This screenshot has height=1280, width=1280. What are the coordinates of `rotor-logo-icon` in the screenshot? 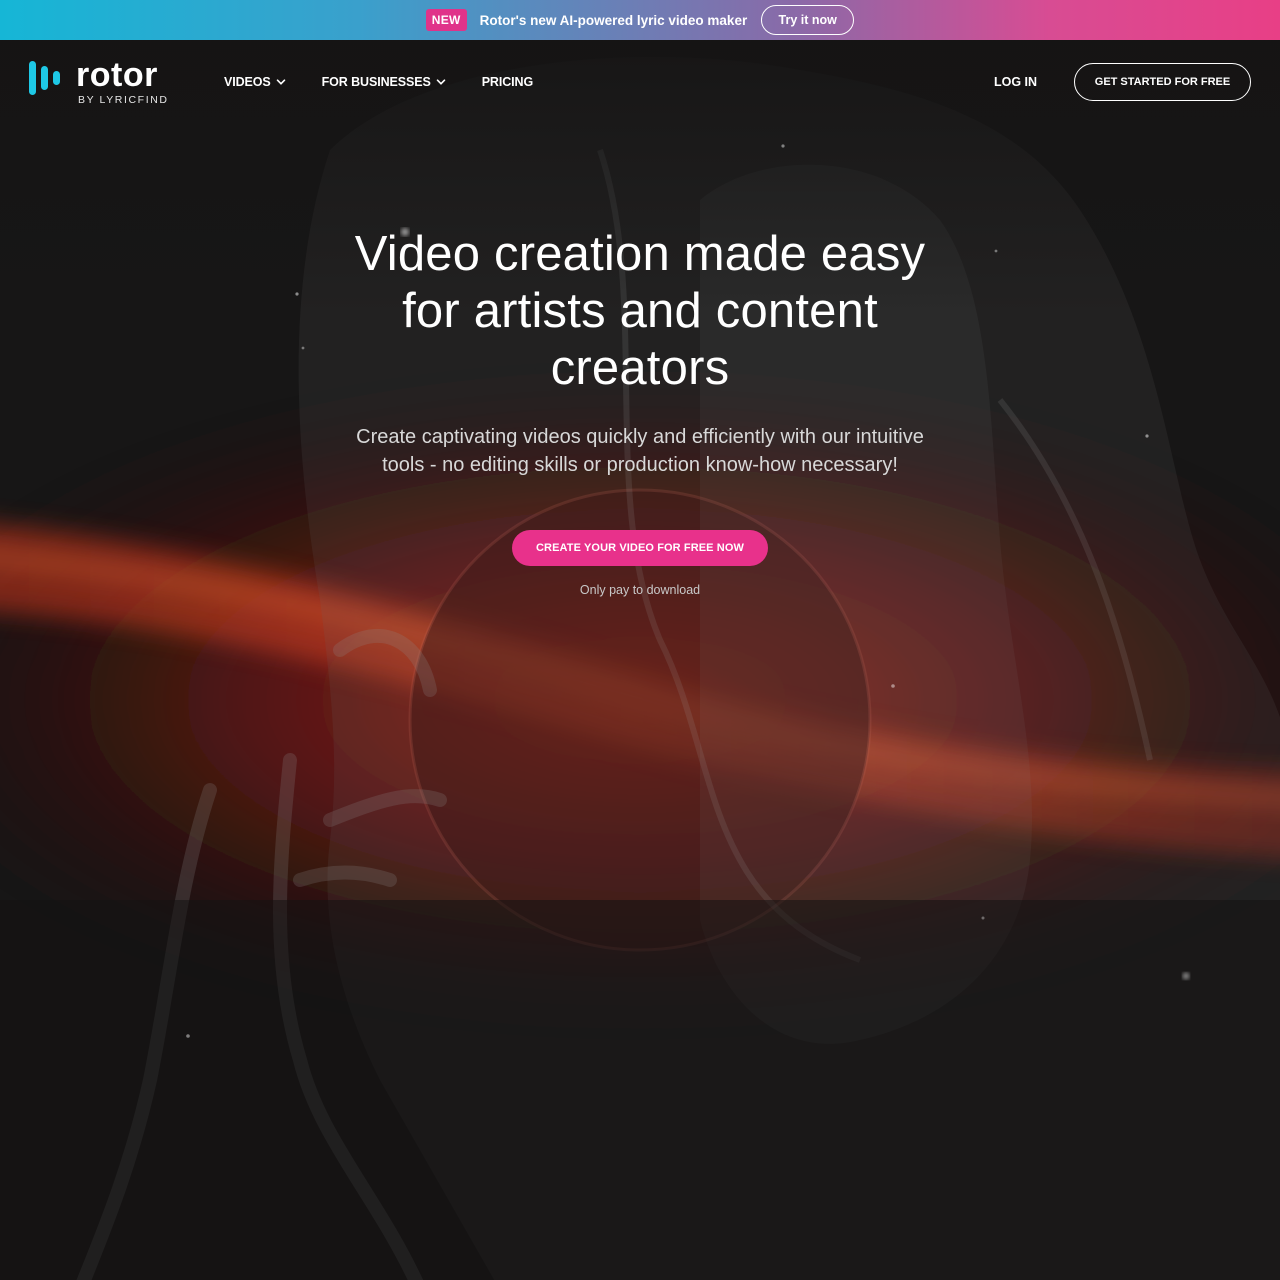 It's located at (44, 78).